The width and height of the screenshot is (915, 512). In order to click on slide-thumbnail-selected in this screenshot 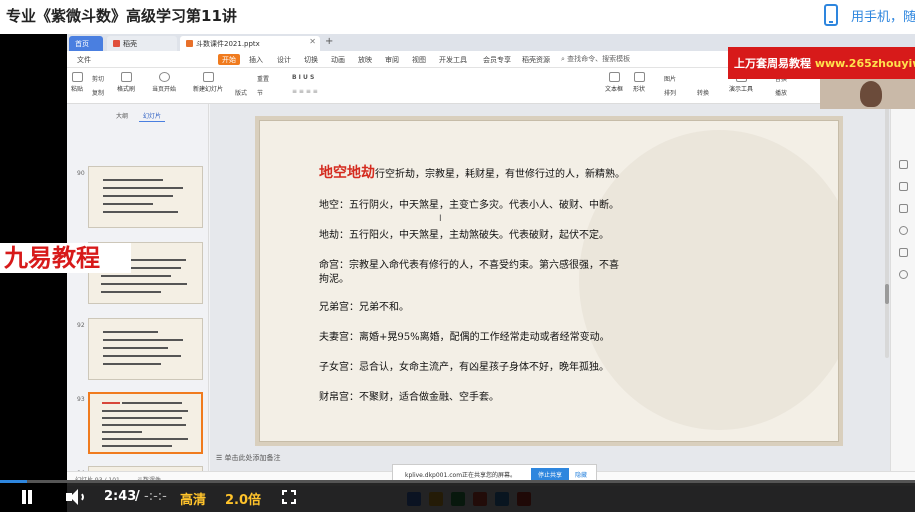, I will do `click(145, 423)`.